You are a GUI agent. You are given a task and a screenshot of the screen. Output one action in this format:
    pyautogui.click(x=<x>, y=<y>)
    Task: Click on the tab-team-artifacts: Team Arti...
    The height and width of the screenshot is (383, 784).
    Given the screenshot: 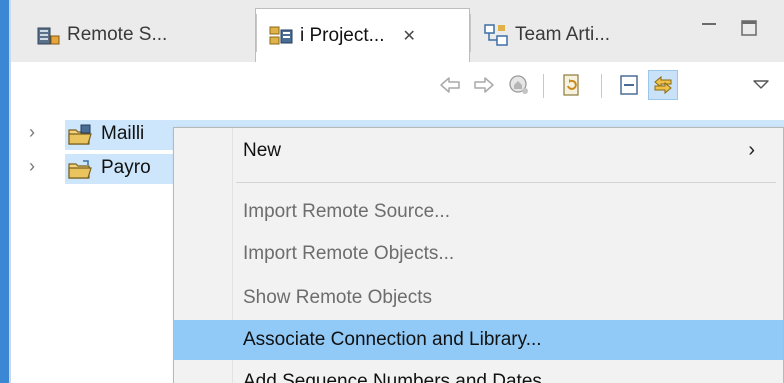 What is the action you would take?
    pyautogui.click(x=581, y=35)
    